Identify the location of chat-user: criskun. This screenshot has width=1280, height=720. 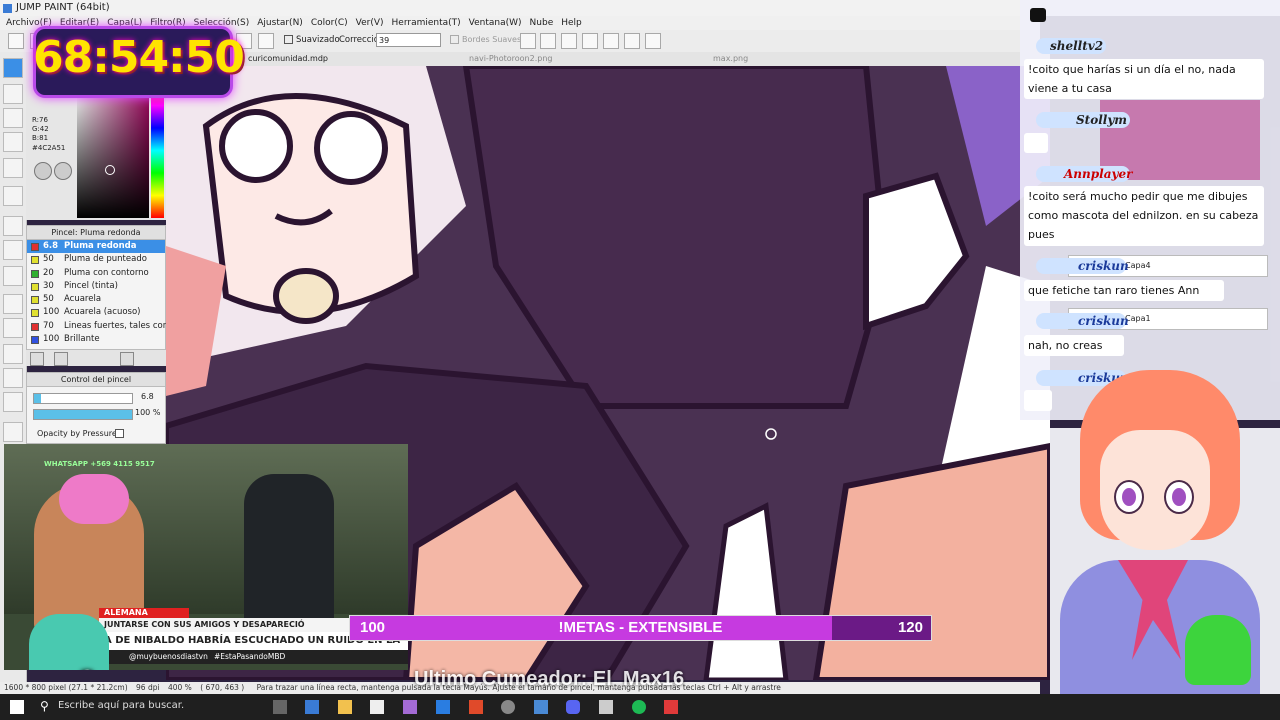
(1103, 266).